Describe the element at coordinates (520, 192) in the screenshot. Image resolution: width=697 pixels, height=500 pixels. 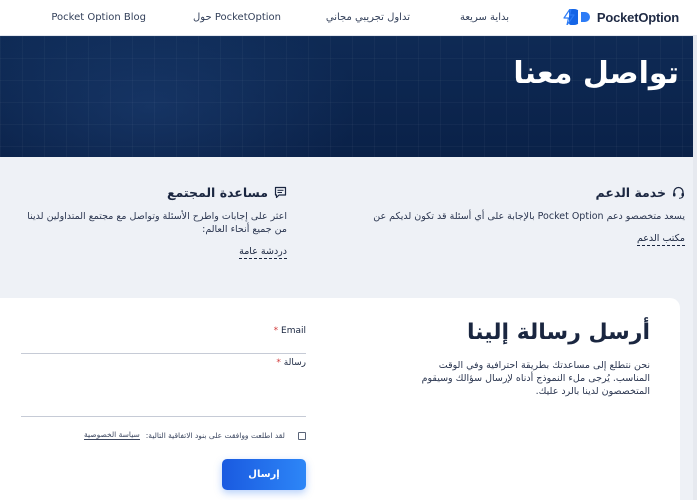
I see `support-card-heading: خدمة الدعم` at that location.